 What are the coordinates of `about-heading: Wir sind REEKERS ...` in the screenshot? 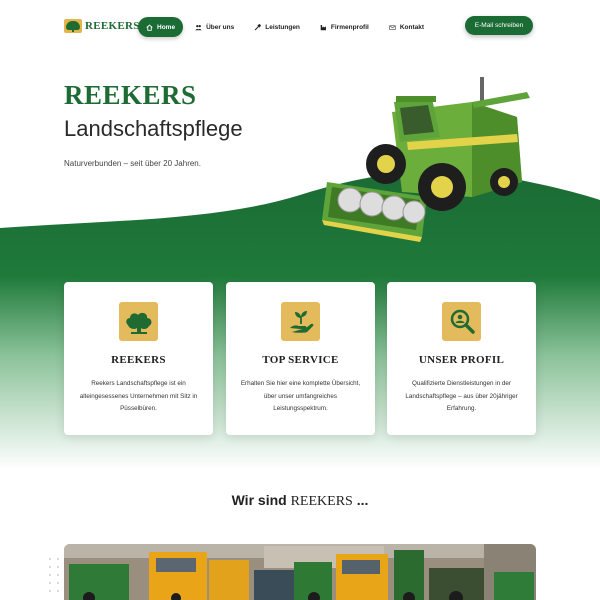 It's located at (300, 501).